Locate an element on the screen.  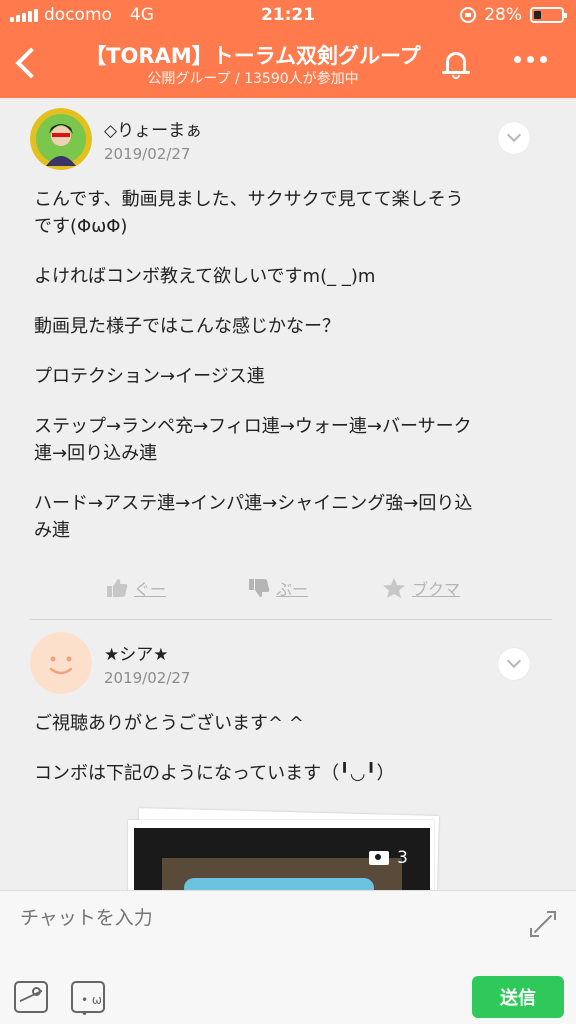
rotation-lock-icon is located at coordinates (468, 15).